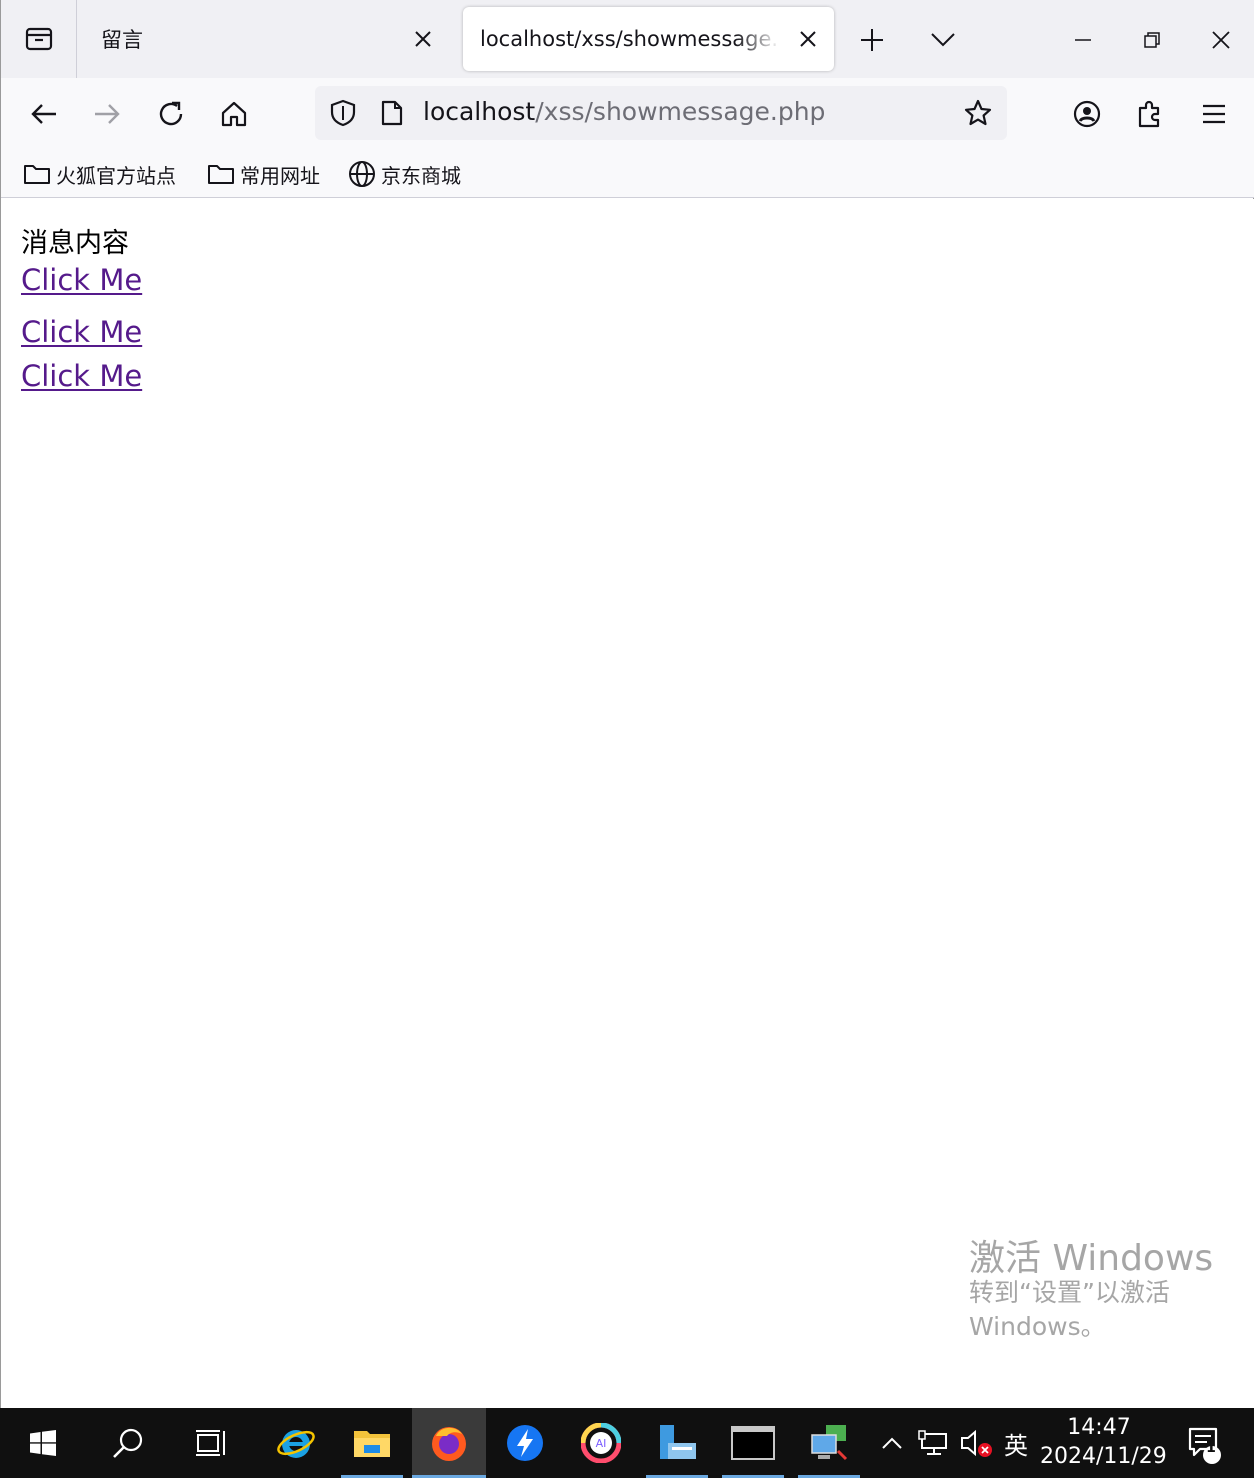  Describe the element at coordinates (1091, 1258) in the screenshot. I see `activate-windows-title: 激活 Windows` at that location.